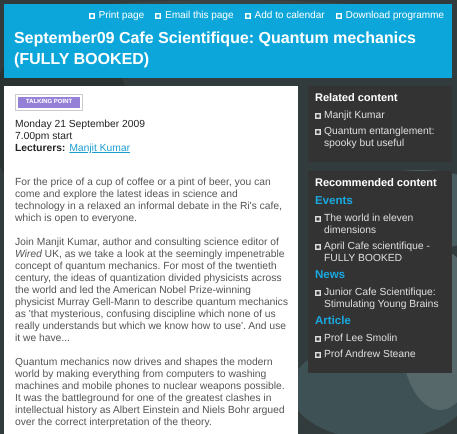 This screenshot has width=457, height=434. Describe the element at coordinates (334, 201) in the screenshot. I see `section-heading: Events` at that location.